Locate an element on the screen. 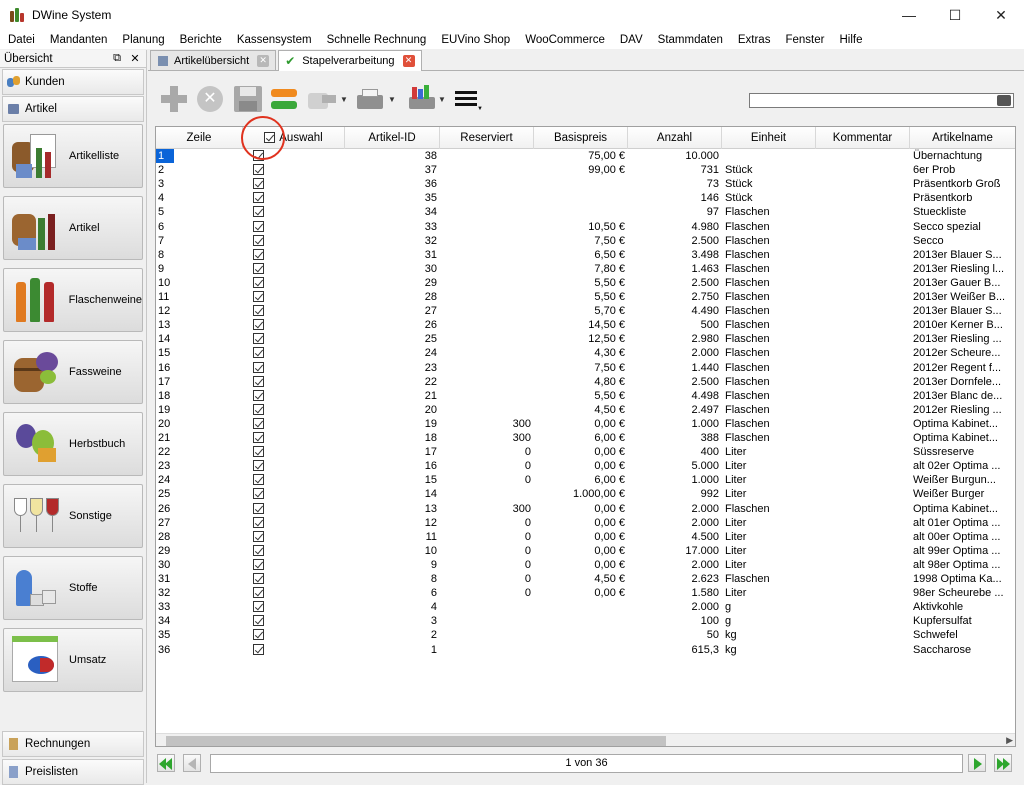 Image resolution: width=1024 pixels, height=785 pixels. cell-einheit: Stück is located at coordinates (769, 198).